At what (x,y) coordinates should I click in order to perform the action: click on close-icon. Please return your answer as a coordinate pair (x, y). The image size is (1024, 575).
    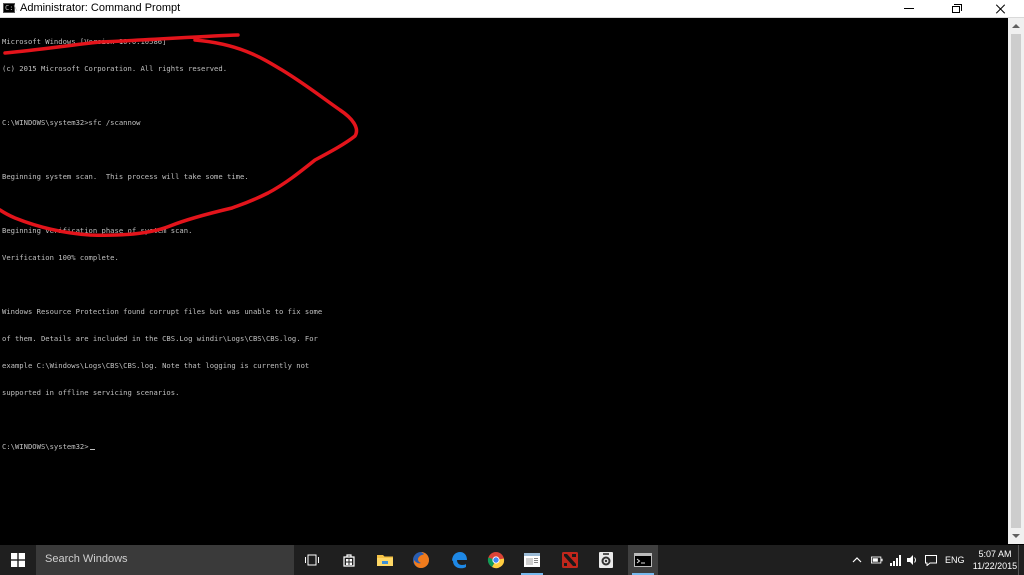
    Looking at the image, I should click on (1001, 9).